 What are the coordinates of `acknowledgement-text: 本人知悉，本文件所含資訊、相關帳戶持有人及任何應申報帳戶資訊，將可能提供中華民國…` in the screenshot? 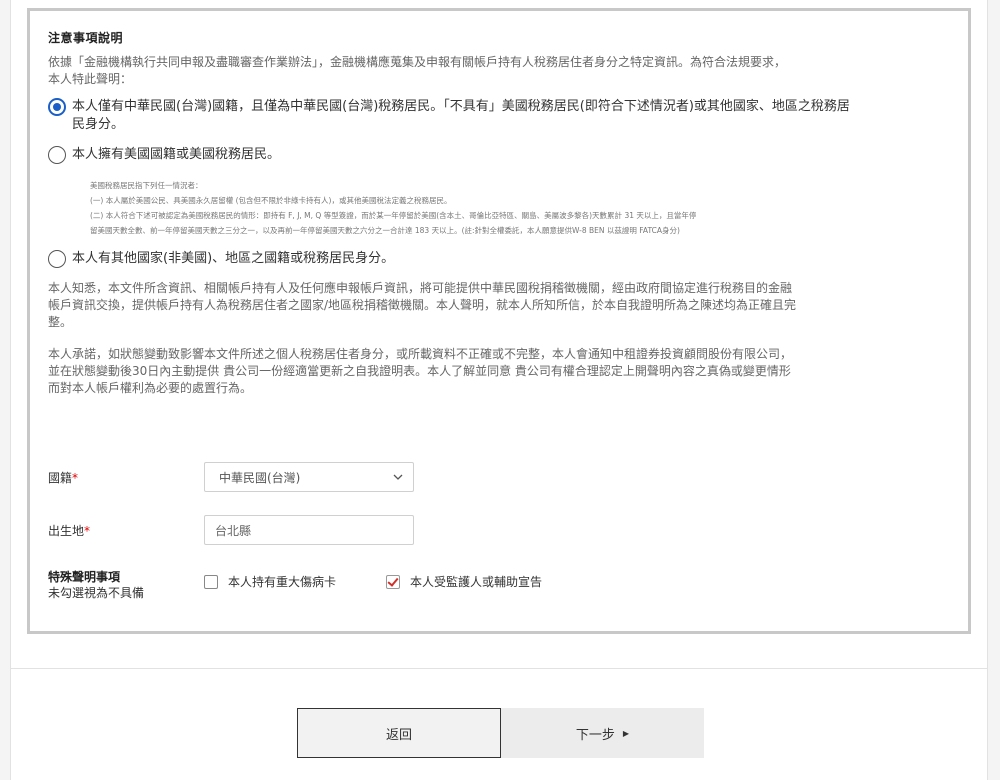 It's located at (422, 305).